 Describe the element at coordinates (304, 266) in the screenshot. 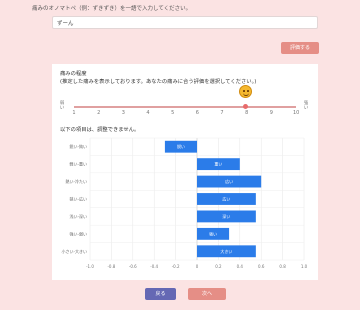

I see `x-tick-label: 1.0` at that location.